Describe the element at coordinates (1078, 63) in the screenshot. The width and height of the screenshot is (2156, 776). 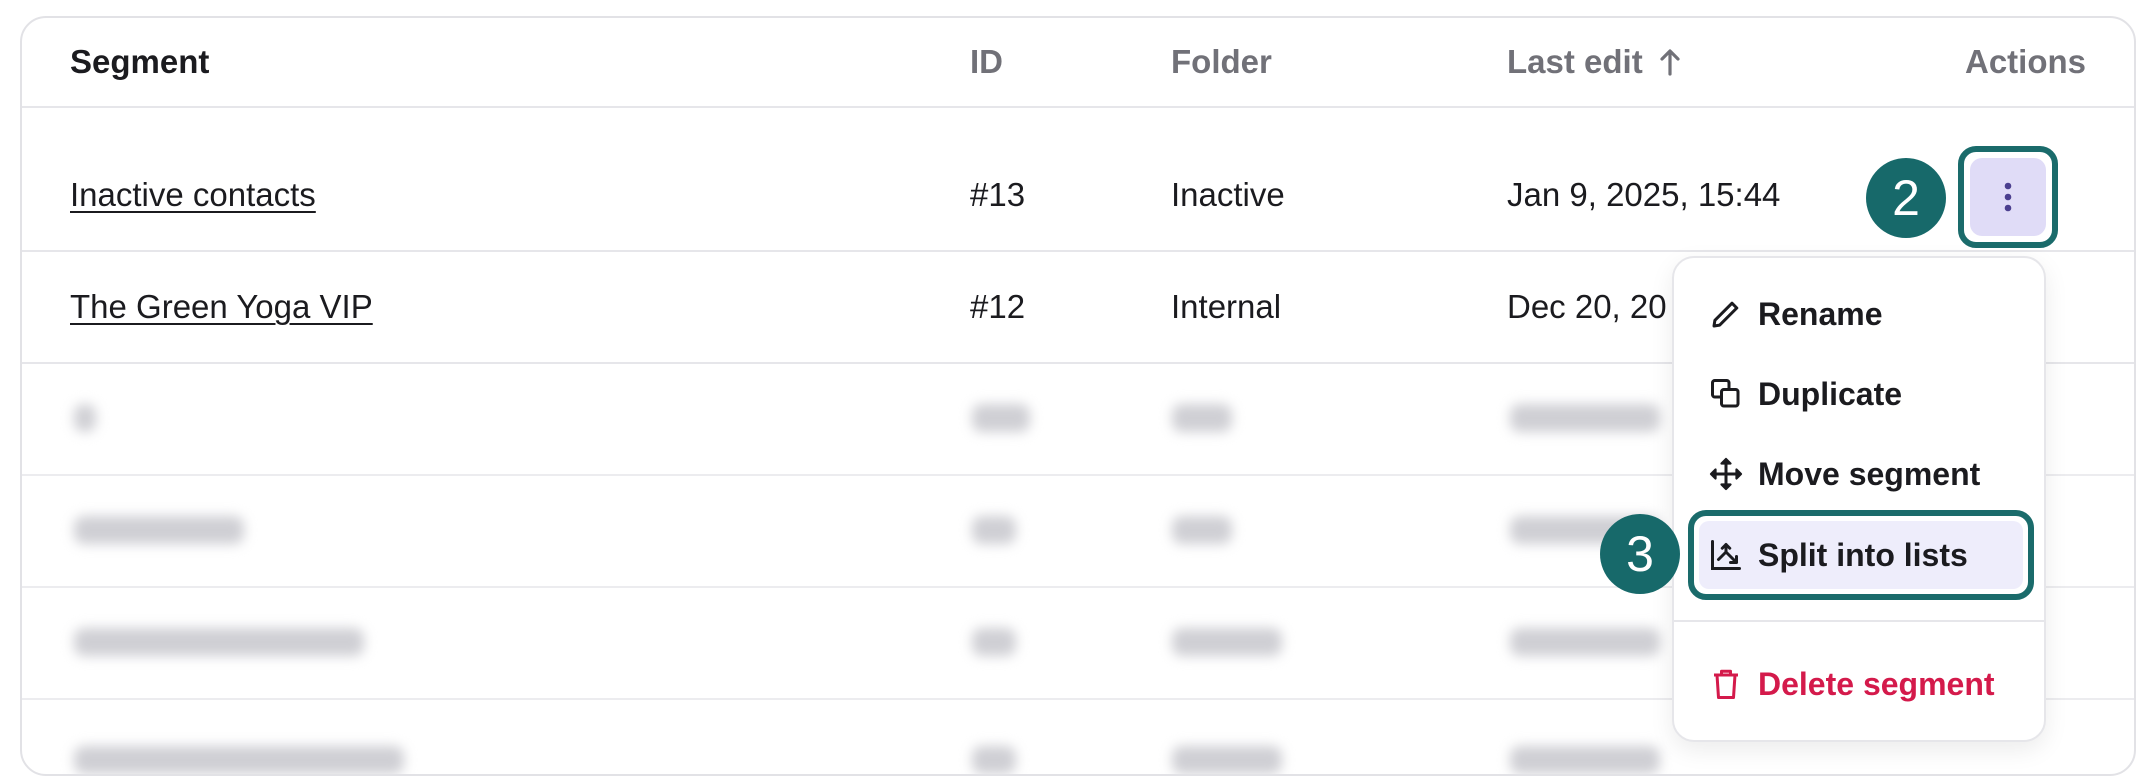
I see `table-header: Segment ID Folder Last edit Actions` at that location.